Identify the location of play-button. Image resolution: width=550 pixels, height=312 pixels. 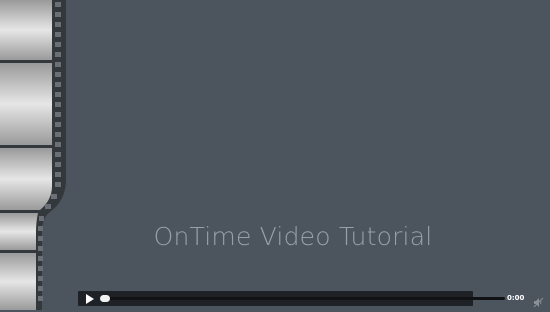
(90, 299).